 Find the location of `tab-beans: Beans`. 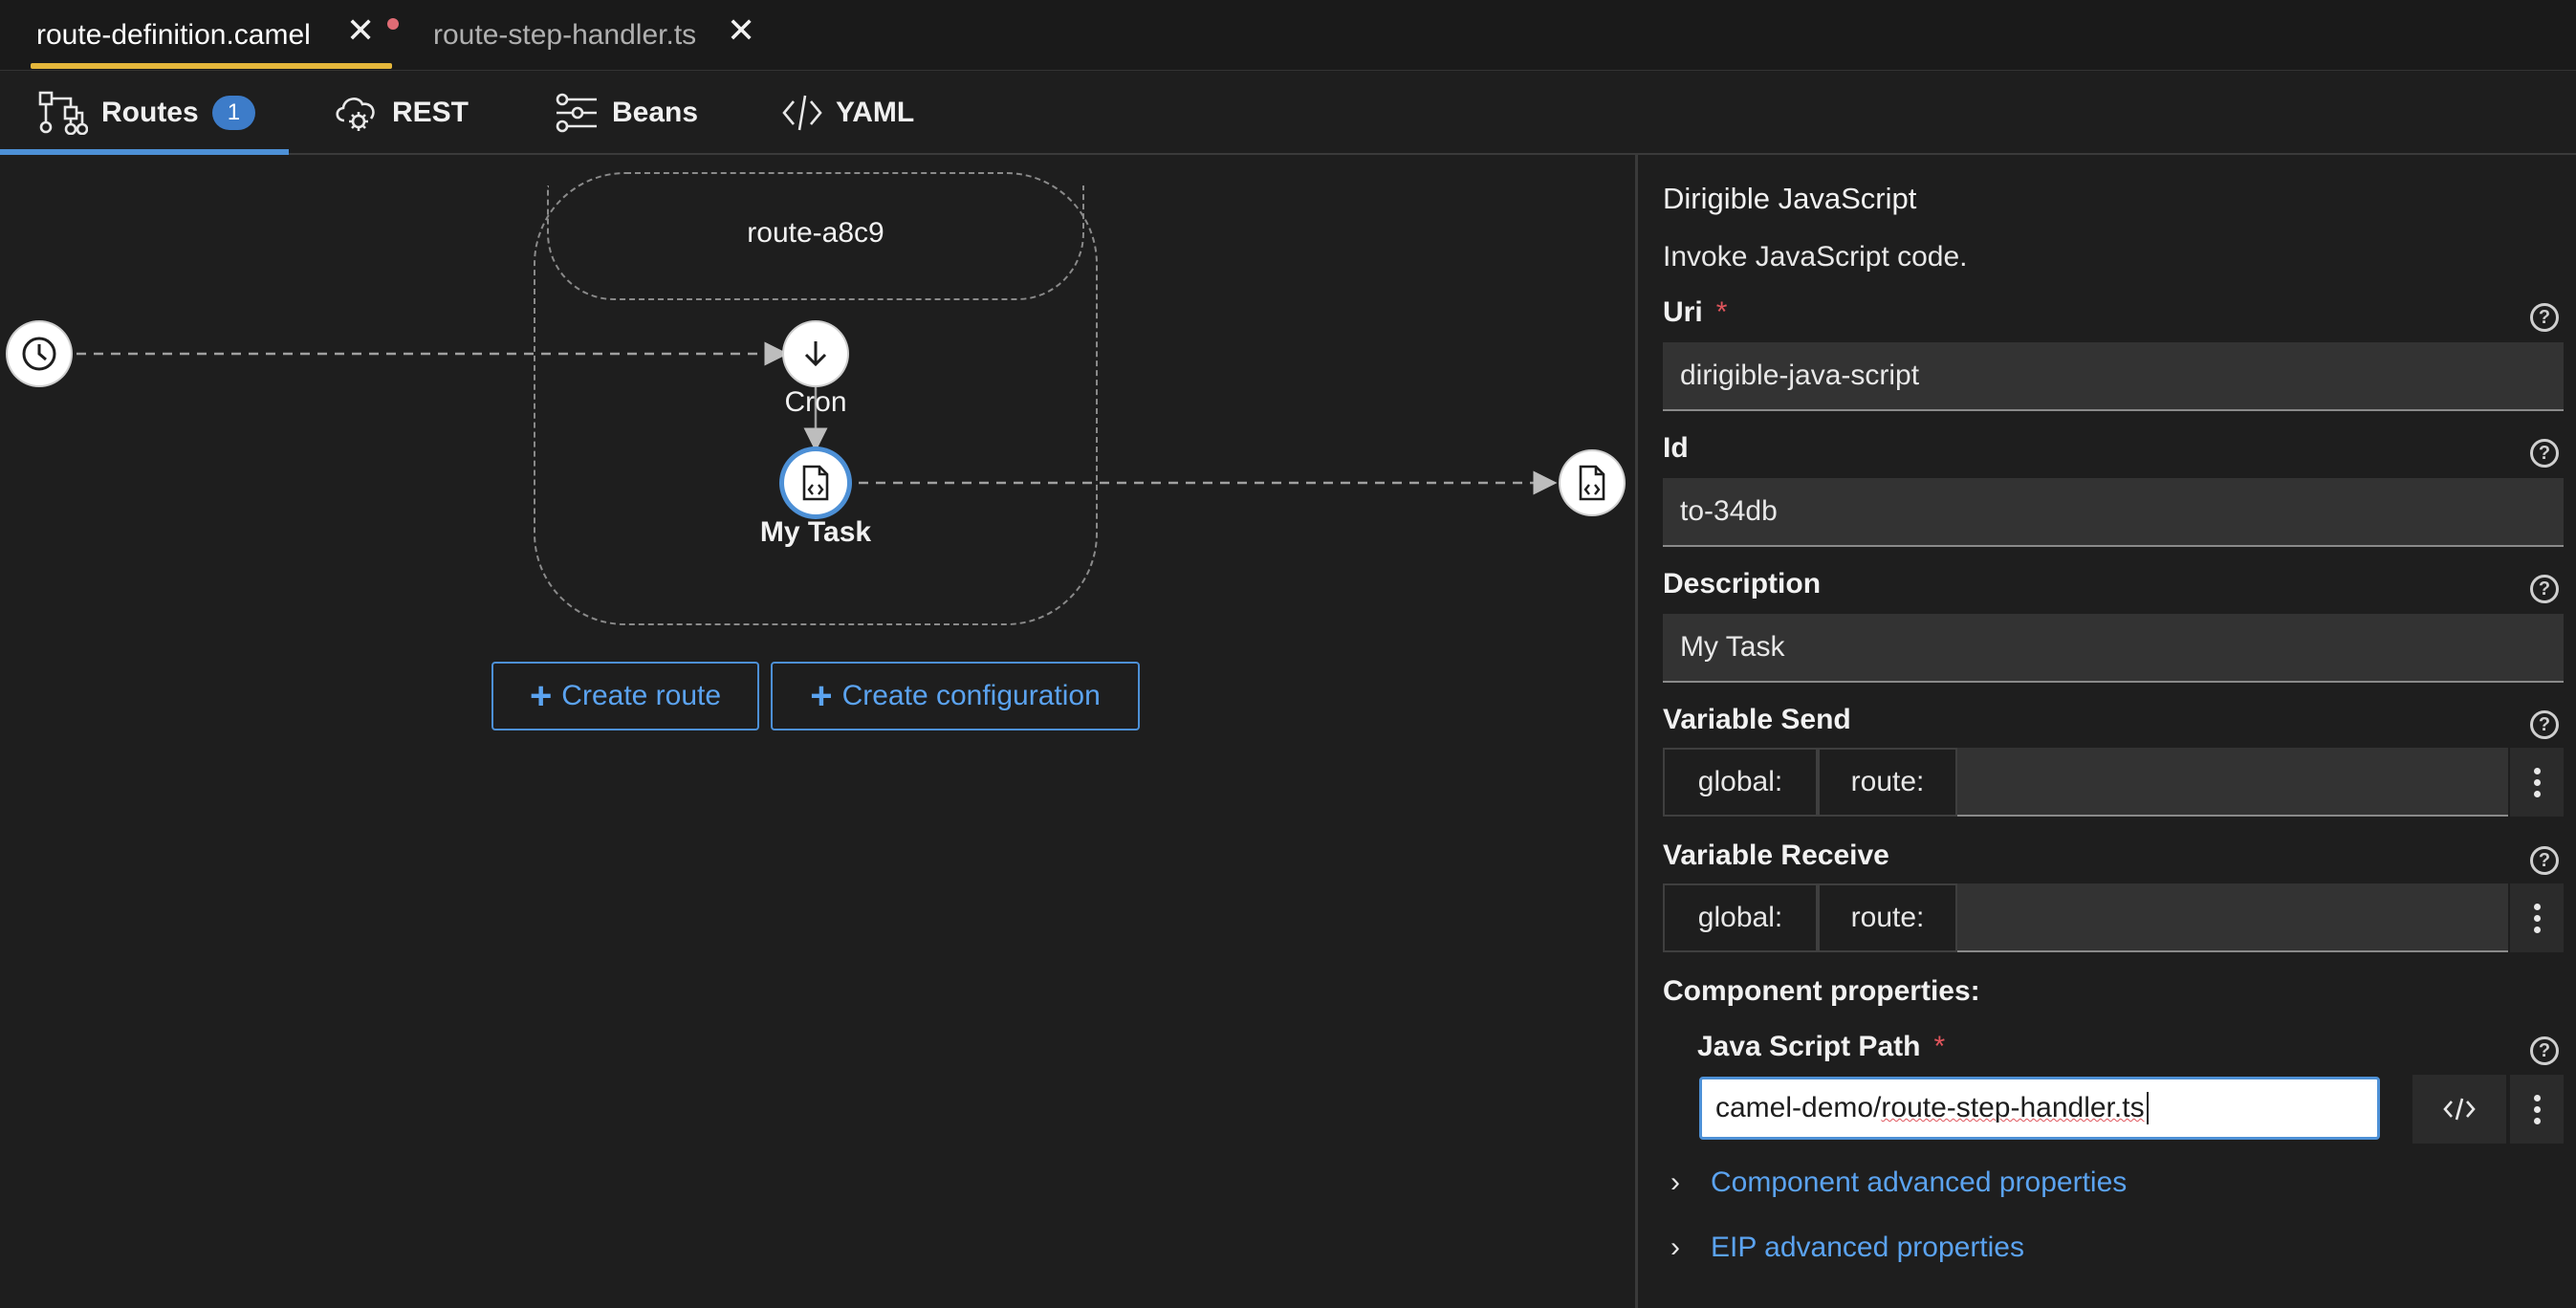

tab-beans: Beans is located at coordinates (626, 113).